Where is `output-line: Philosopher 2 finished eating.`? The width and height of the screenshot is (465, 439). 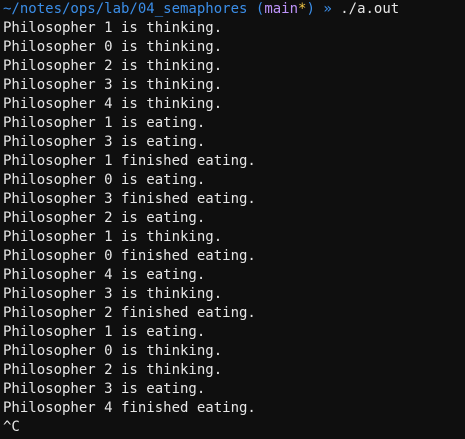
output-line: Philosopher 2 finished eating. is located at coordinates (129, 313).